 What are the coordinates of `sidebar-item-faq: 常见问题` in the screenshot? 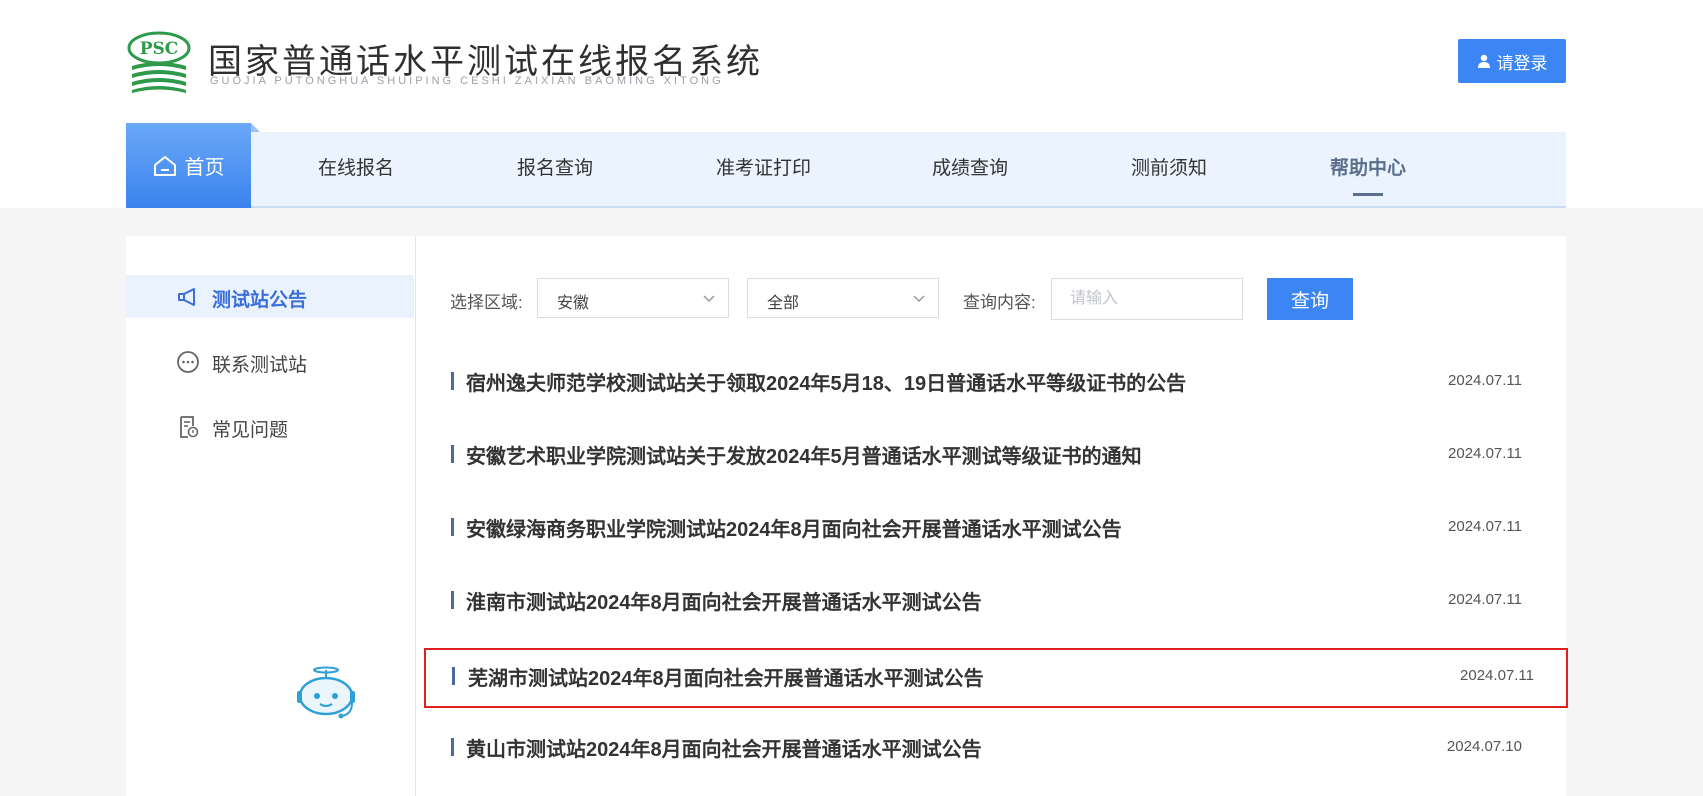 It's located at (270, 426).